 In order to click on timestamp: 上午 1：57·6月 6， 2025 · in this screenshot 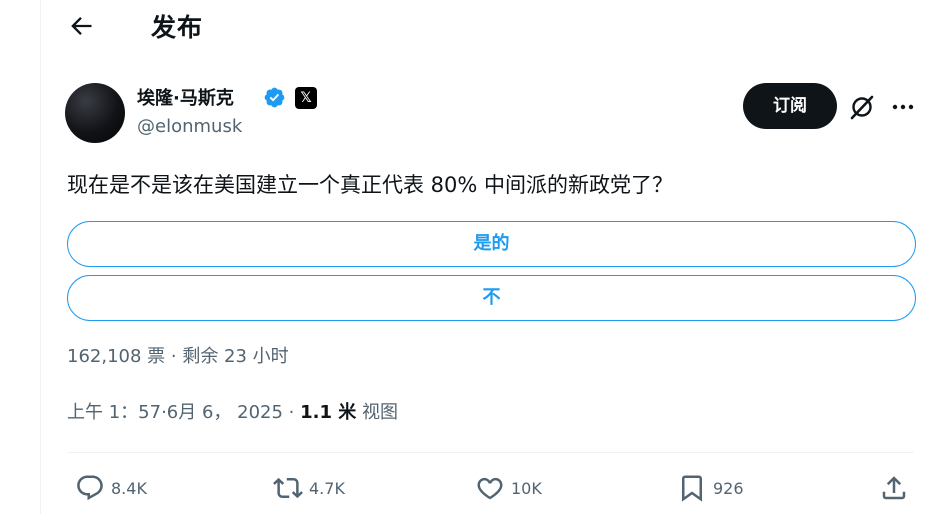, I will do `click(183, 412)`.